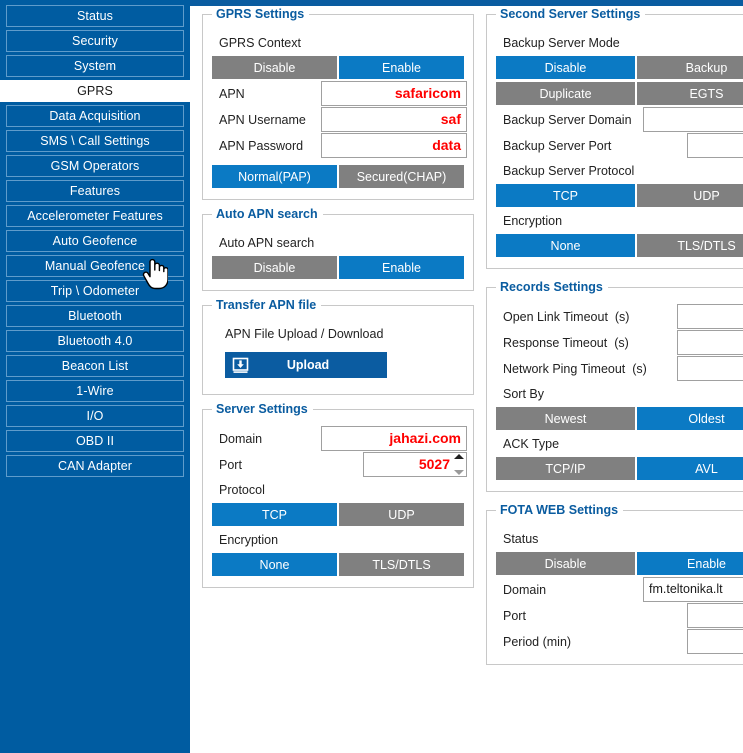 The image size is (743, 753). I want to click on sidebar-item-accelerometer-features: Accelerometer Features, so click(95, 216).